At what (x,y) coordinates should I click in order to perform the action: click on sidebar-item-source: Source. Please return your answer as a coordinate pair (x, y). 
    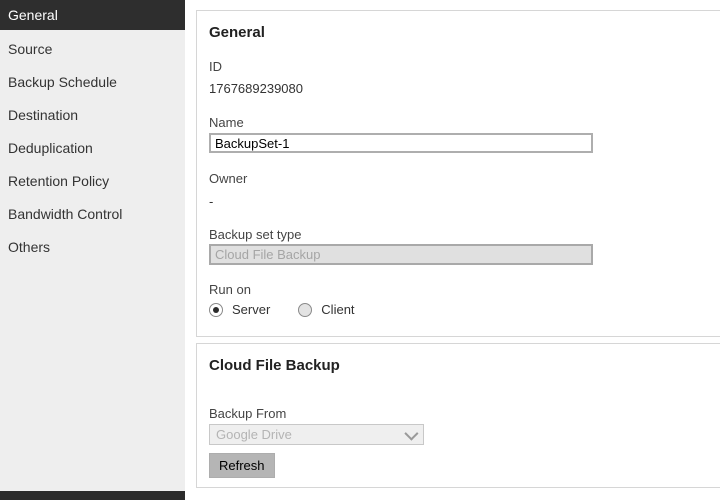
    Looking at the image, I should click on (92, 49).